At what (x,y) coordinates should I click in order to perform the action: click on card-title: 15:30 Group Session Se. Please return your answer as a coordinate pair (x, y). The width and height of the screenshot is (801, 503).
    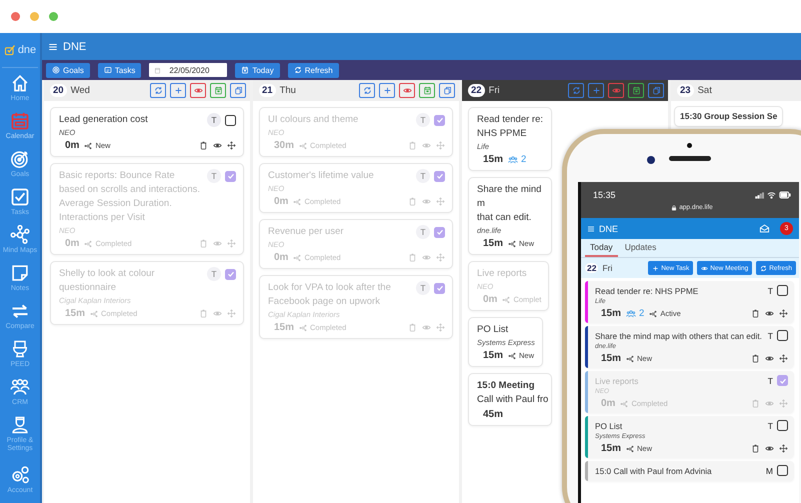
    Looking at the image, I should click on (729, 116).